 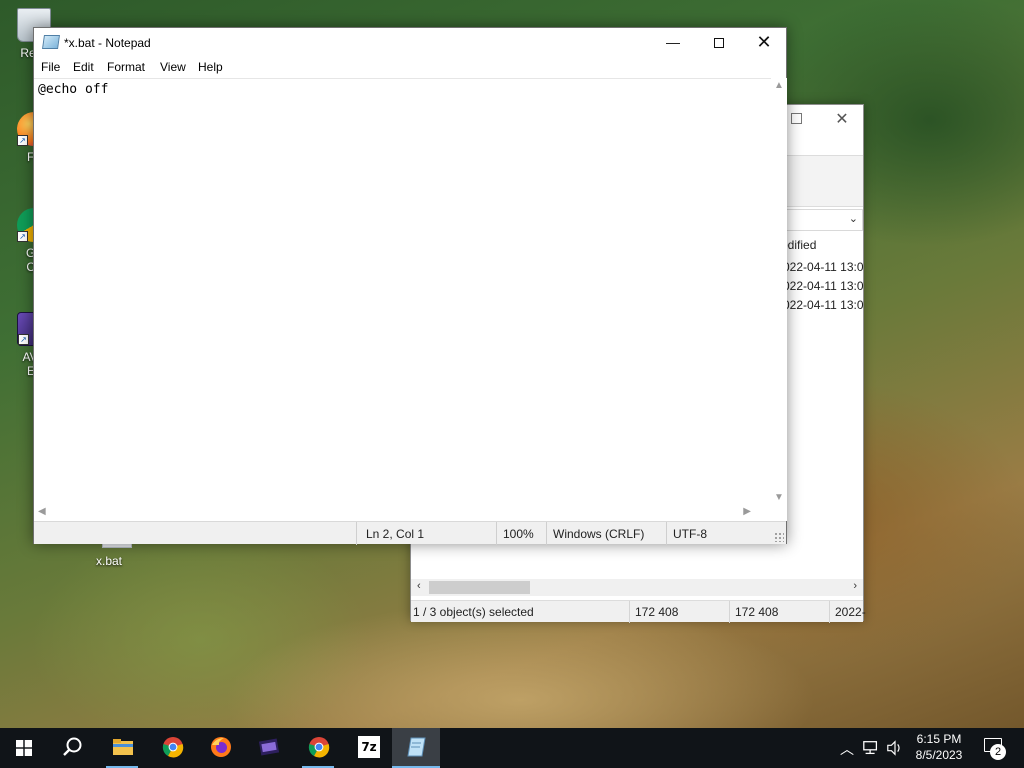 I want to click on search-button, so click(x=72, y=748).